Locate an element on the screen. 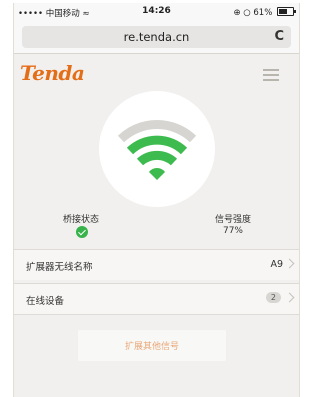 The image size is (320, 397). wifi-dot is located at coordinates (157, 174).